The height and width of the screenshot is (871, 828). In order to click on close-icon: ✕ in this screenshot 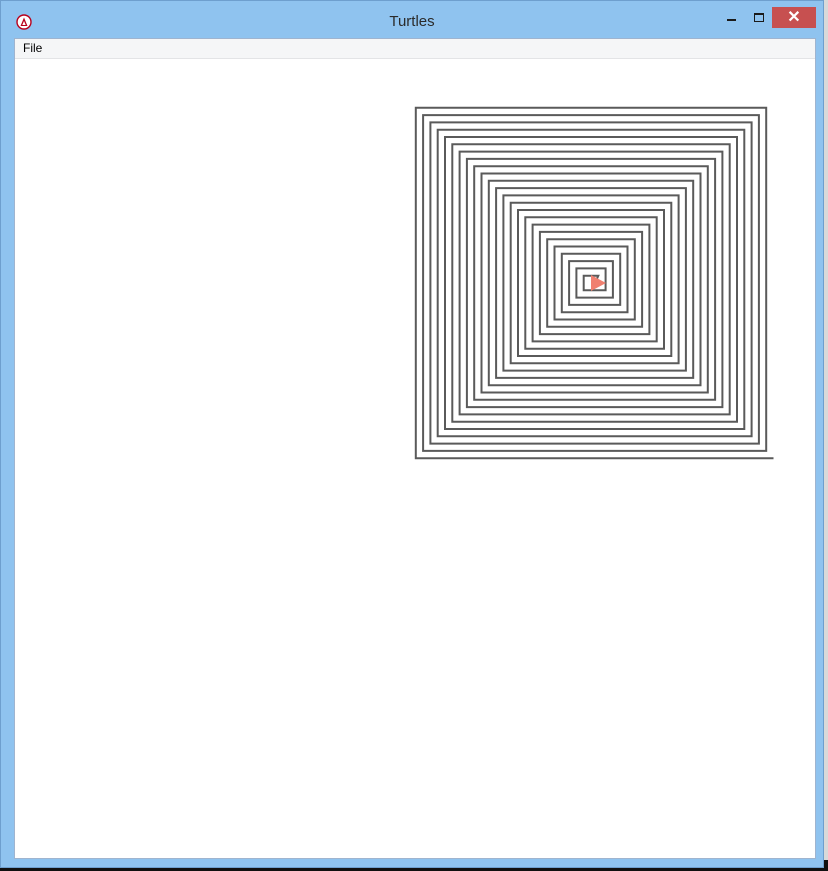, I will do `click(794, 17)`.